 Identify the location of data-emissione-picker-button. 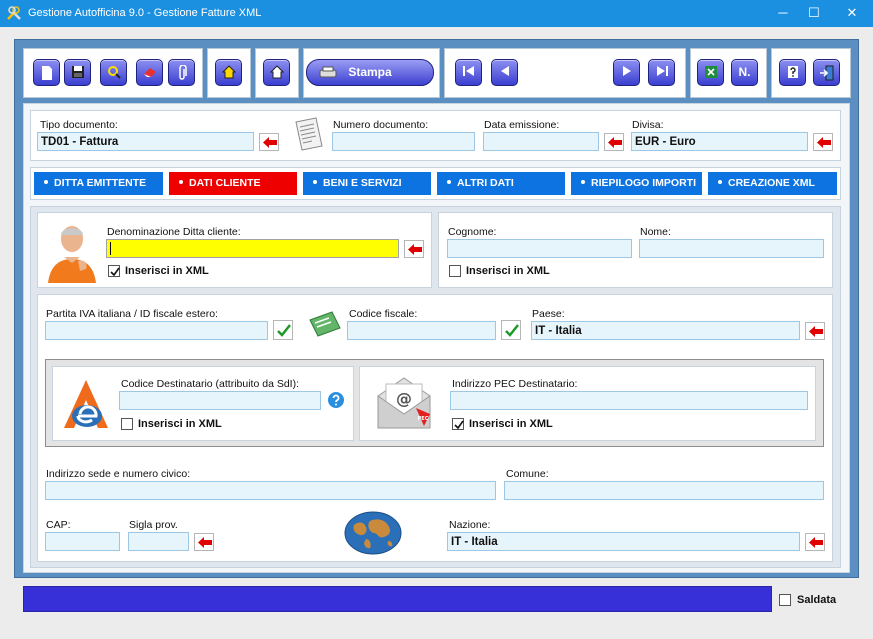
(614, 142).